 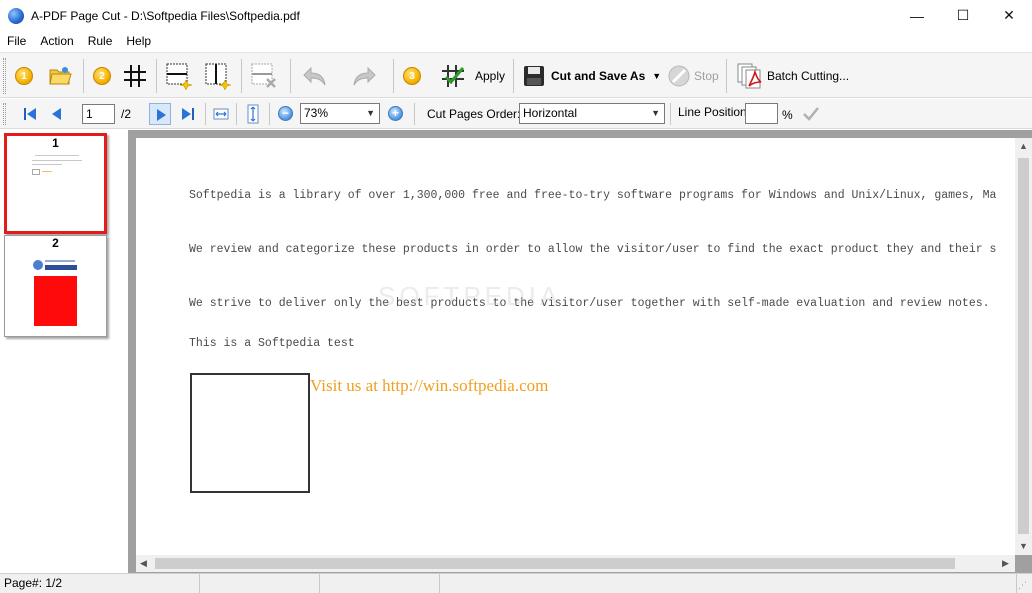 What do you see at coordinates (340, 113) in the screenshot?
I see `zoom-select: 73% ▼` at bounding box center [340, 113].